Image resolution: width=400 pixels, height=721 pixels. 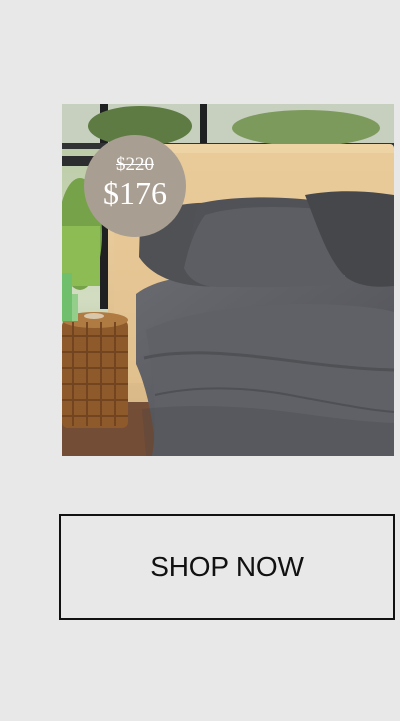 I want to click on old-price: $220, so click(x=135, y=164).